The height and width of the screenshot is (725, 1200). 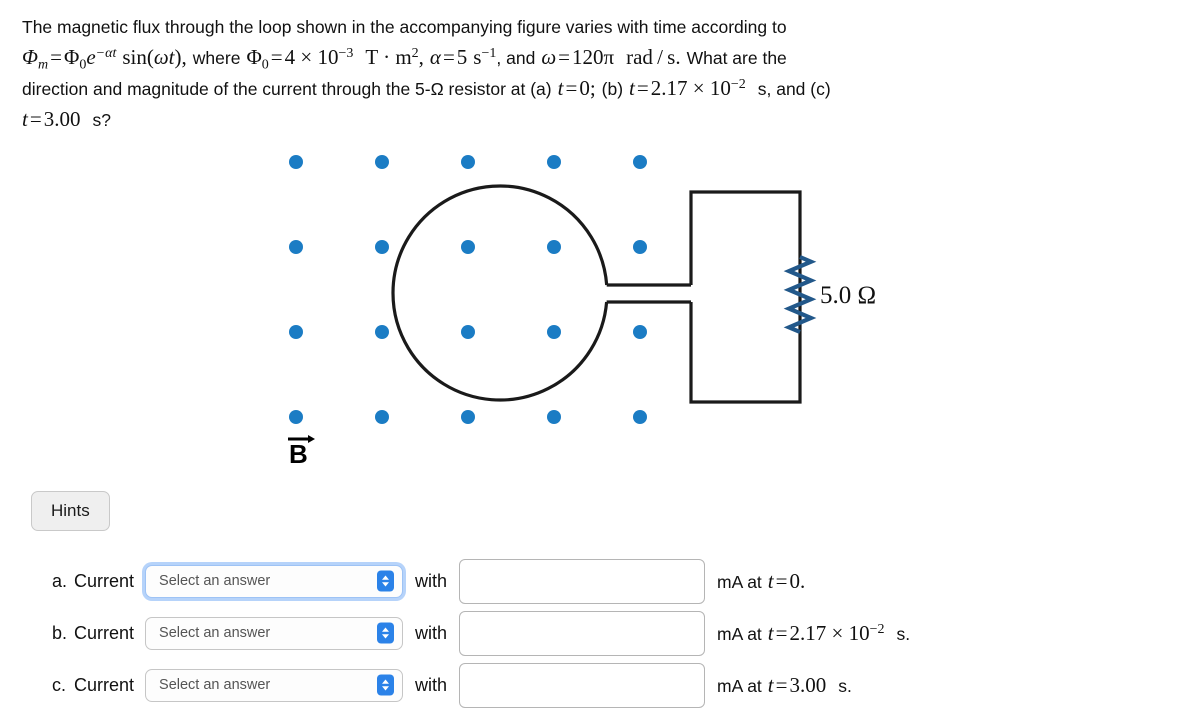 What do you see at coordinates (71, 57) in the screenshot?
I see `flux-zero-symbol: Φ` at bounding box center [71, 57].